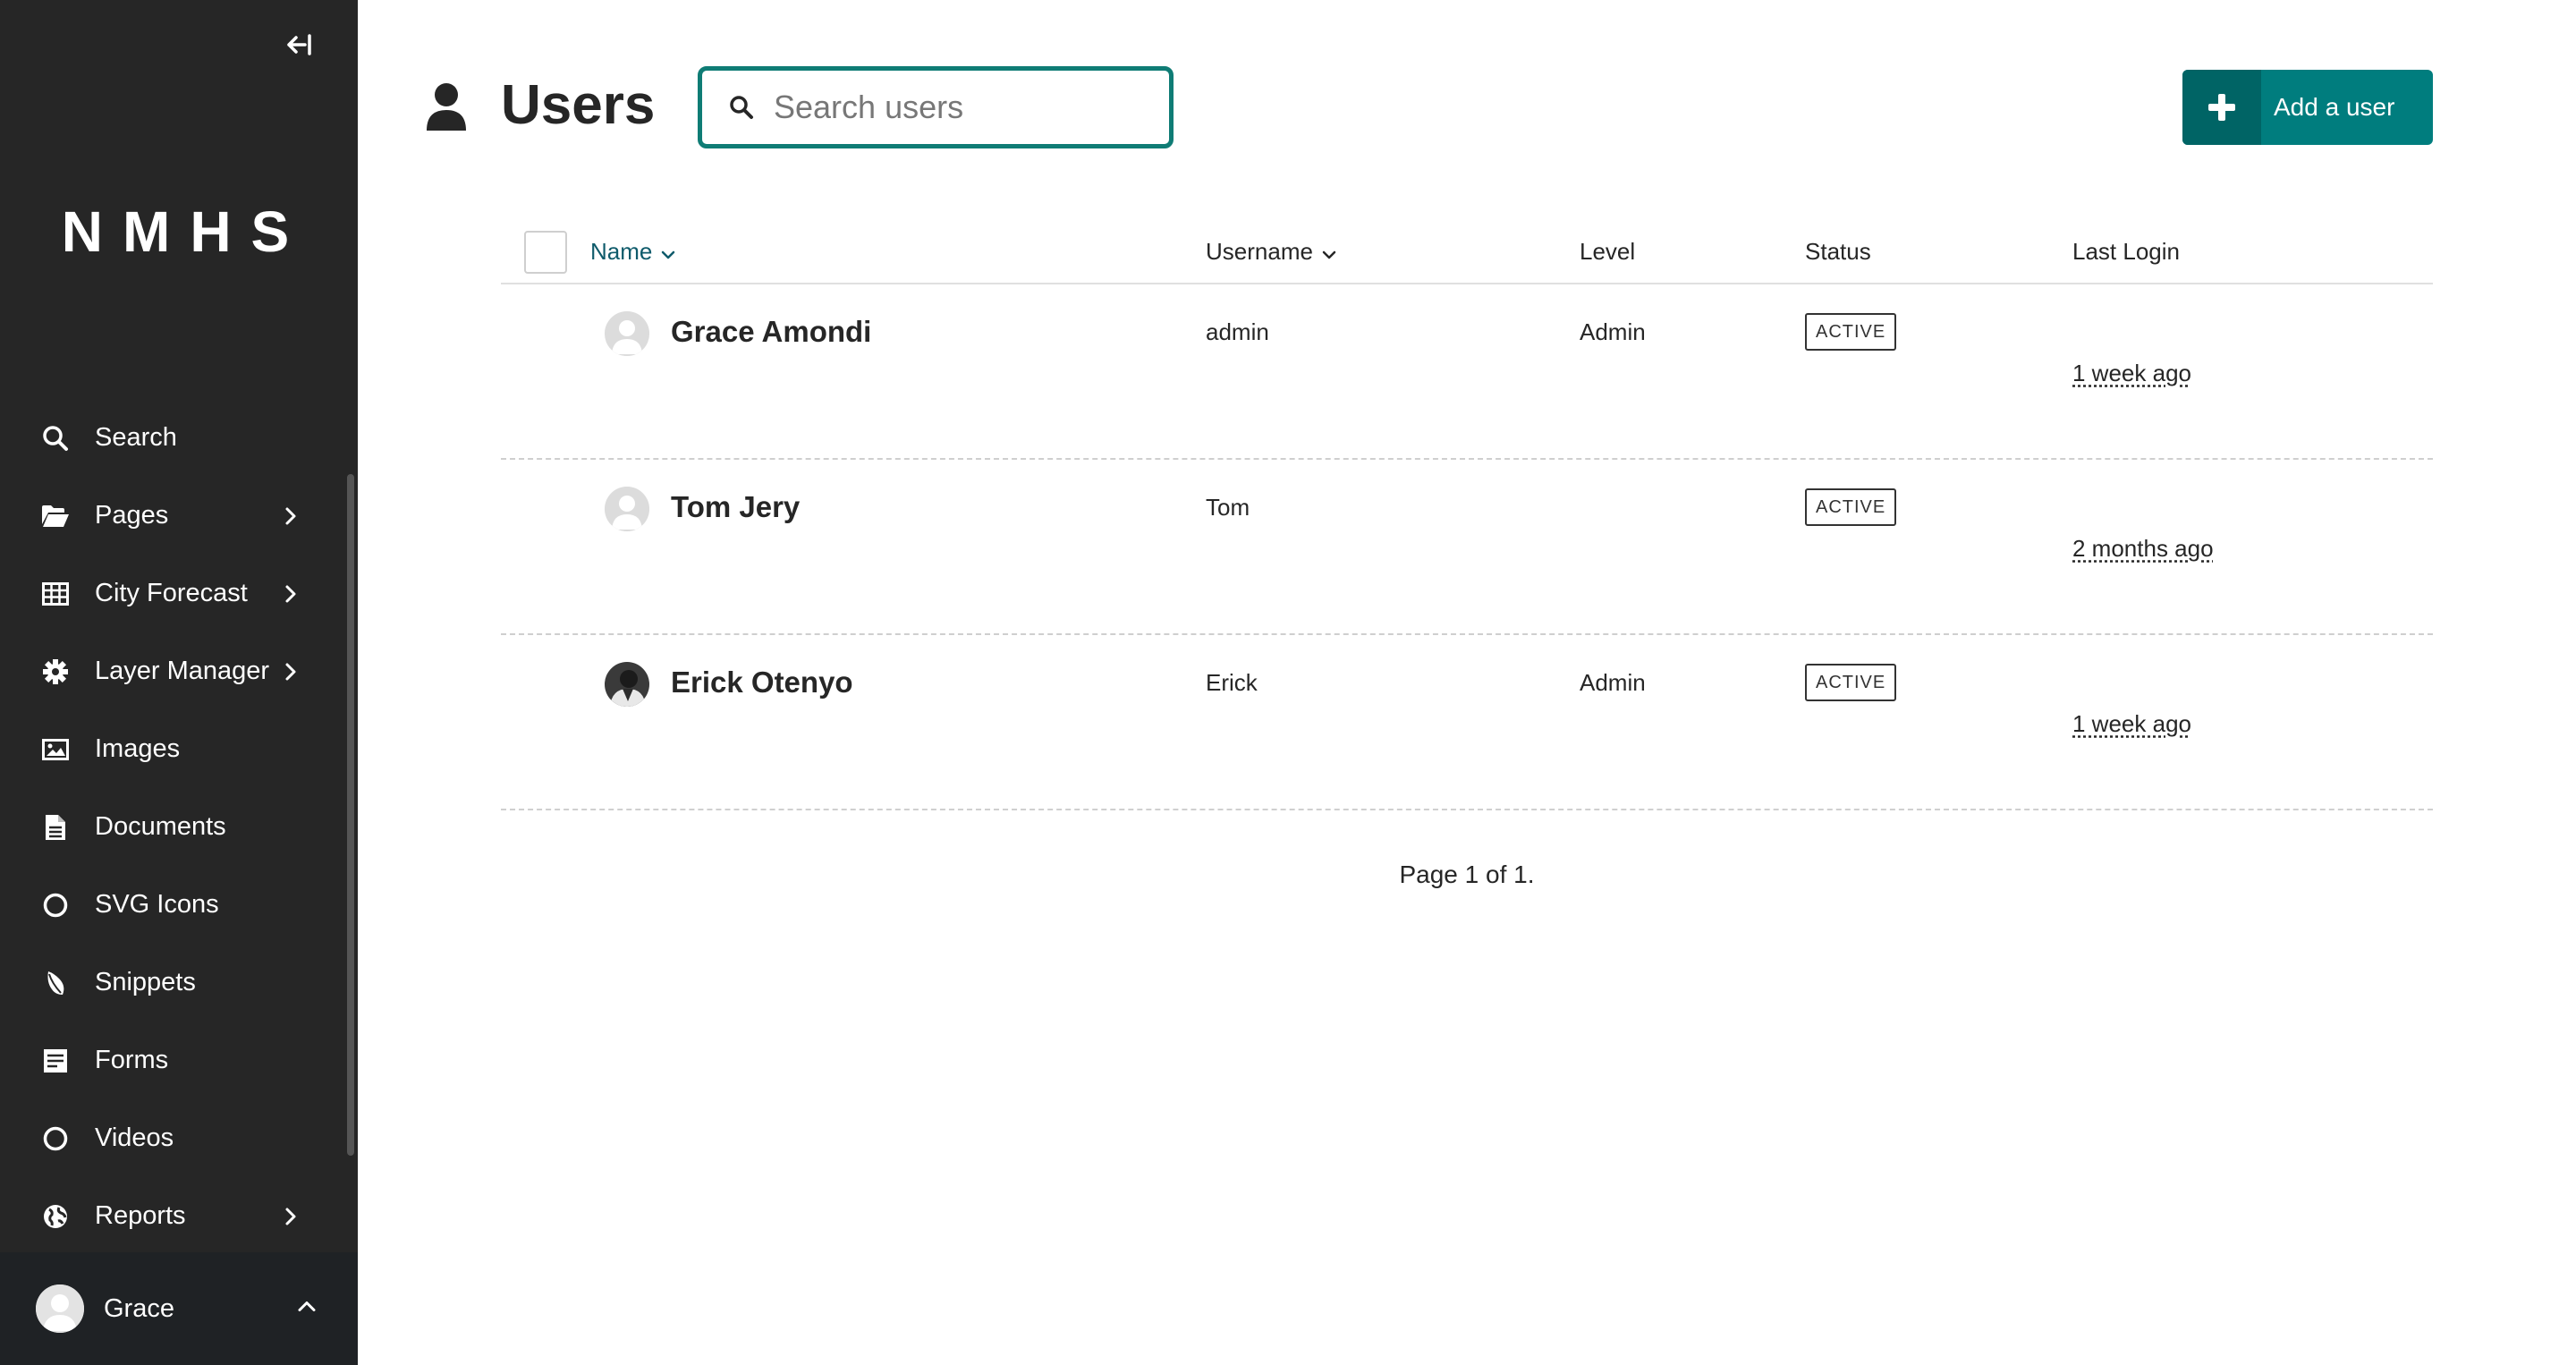 Image resolution: width=2576 pixels, height=1365 pixels. I want to click on sidebar-item-label: Layer Manager, so click(182, 671).